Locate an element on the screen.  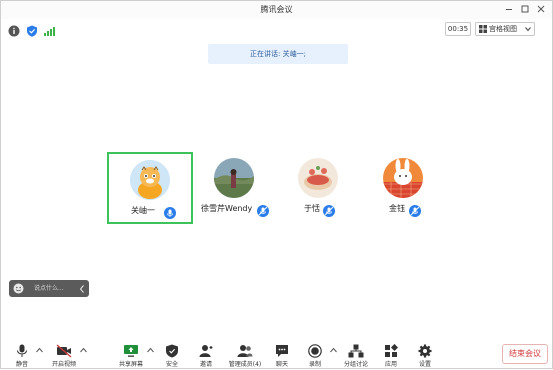
invite-button: 邀请 is located at coordinates (206, 356).